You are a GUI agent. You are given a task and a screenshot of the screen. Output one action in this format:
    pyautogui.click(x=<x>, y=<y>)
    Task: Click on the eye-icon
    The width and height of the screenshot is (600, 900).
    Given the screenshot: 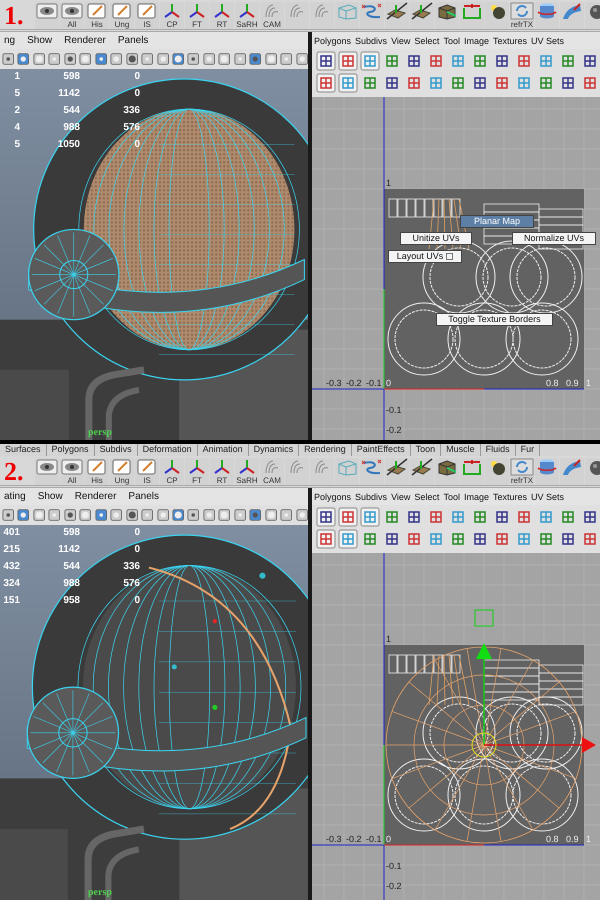 What is the action you would take?
    pyautogui.click(x=47, y=11)
    